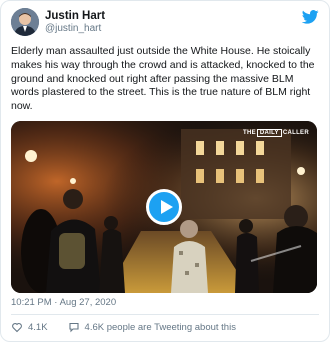  I want to click on like-button: 4.1K, so click(29, 327).